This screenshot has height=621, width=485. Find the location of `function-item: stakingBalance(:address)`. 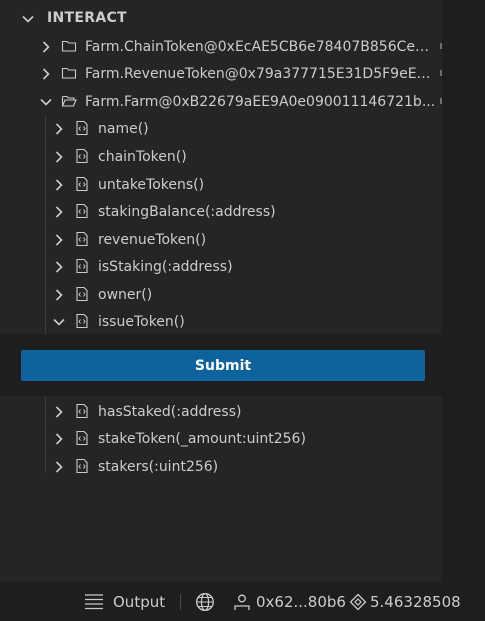

function-item: stakingBalance(:address) is located at coordinates (221, 211).